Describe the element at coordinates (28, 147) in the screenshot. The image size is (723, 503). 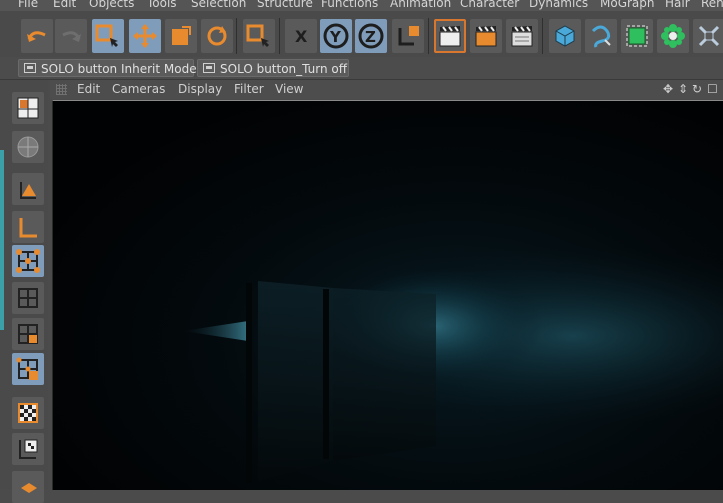
I see `globe-model-icon` at that location.